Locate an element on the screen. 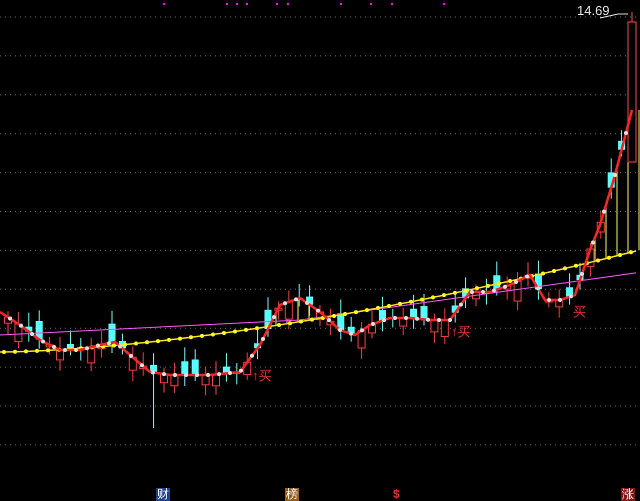 This screenshot has height=501, width=640. marker-label: $ is located at coordinates (396, 494).